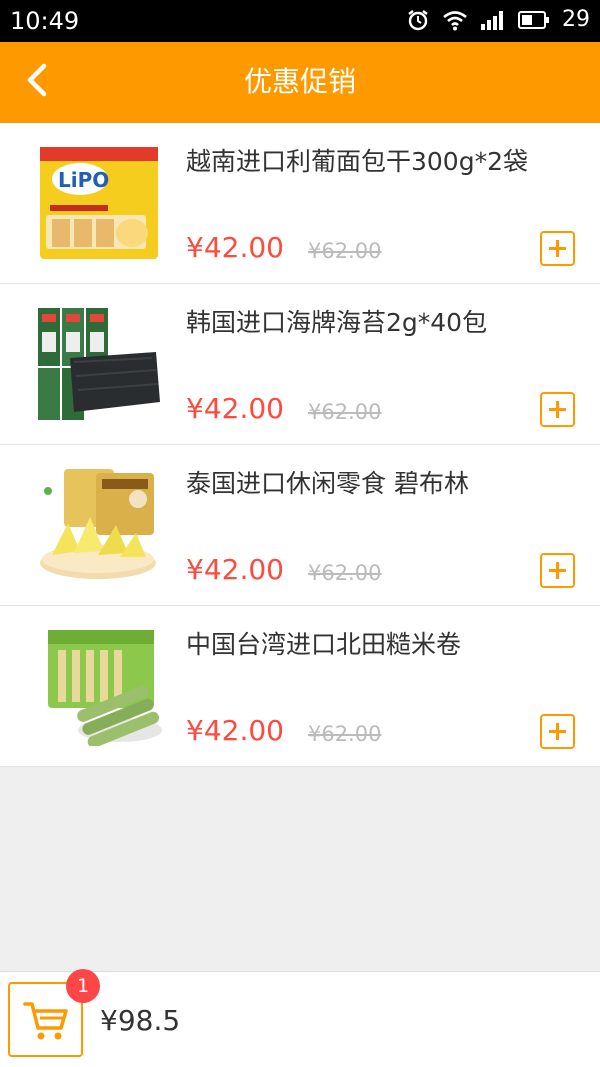 The height and width of the screenshot is (1067, 600). Describe the element at coordinates (300, 21) in the screenshot. I see `status-bar: 10:49 29` at that location.